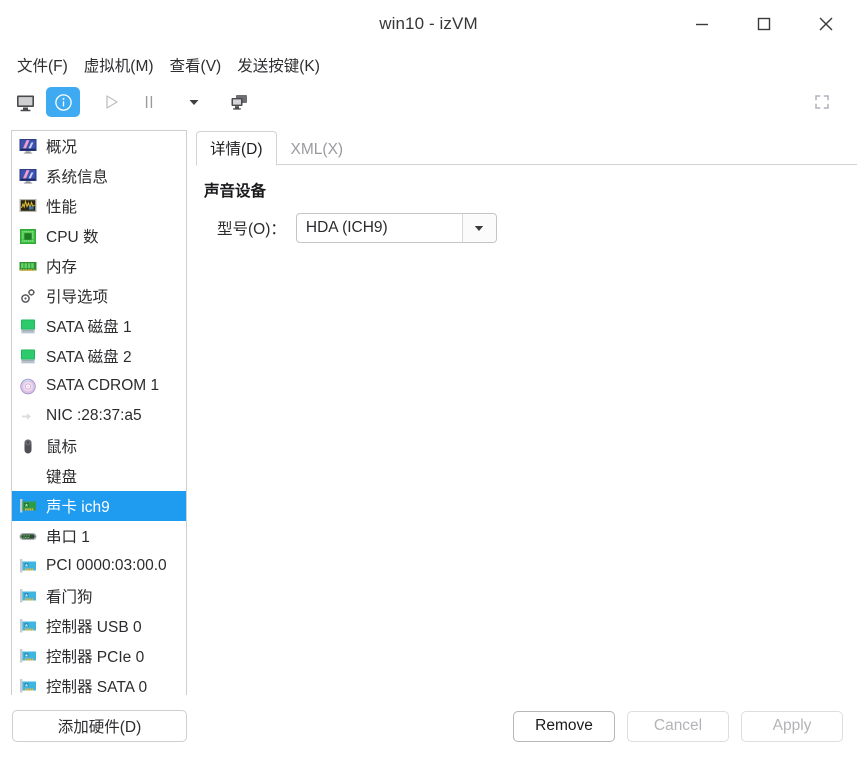 The width and height of the screenshot is (857, 757). What do you see at coordinates (396, 228) in the screenshot?
I see `model-select: HDA (ICH9)` at bounding box center [396, 228].